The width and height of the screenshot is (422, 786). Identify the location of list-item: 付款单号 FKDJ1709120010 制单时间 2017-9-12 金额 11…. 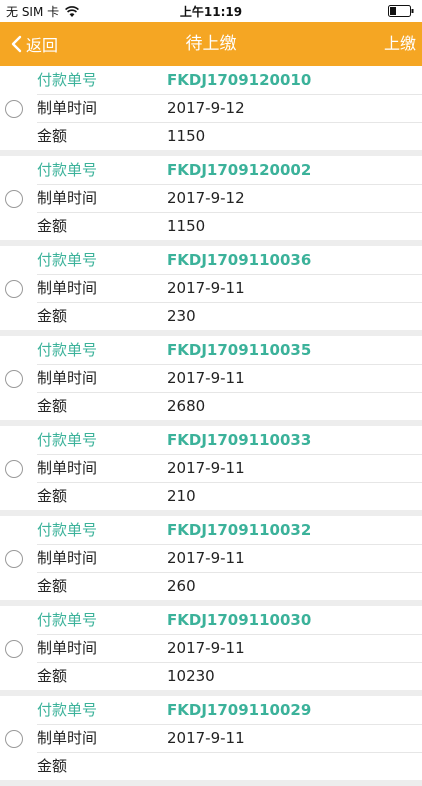
(211, 111).